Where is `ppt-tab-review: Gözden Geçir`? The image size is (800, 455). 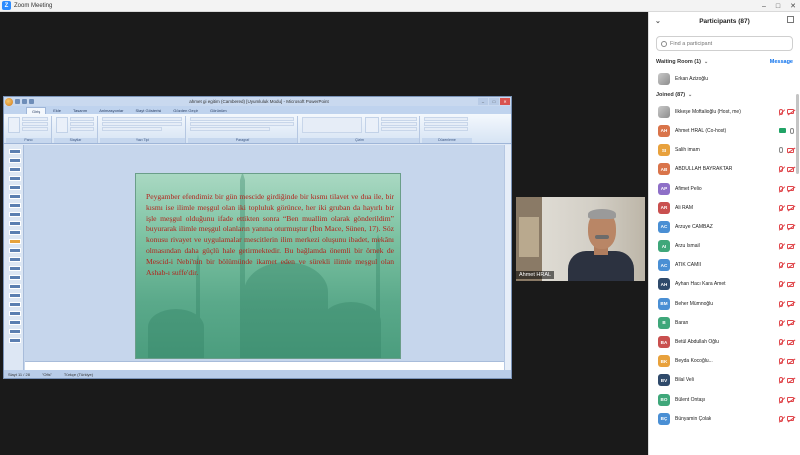 ppt-tab-review: Gözden Geçir is located at coordinates (185, 110).